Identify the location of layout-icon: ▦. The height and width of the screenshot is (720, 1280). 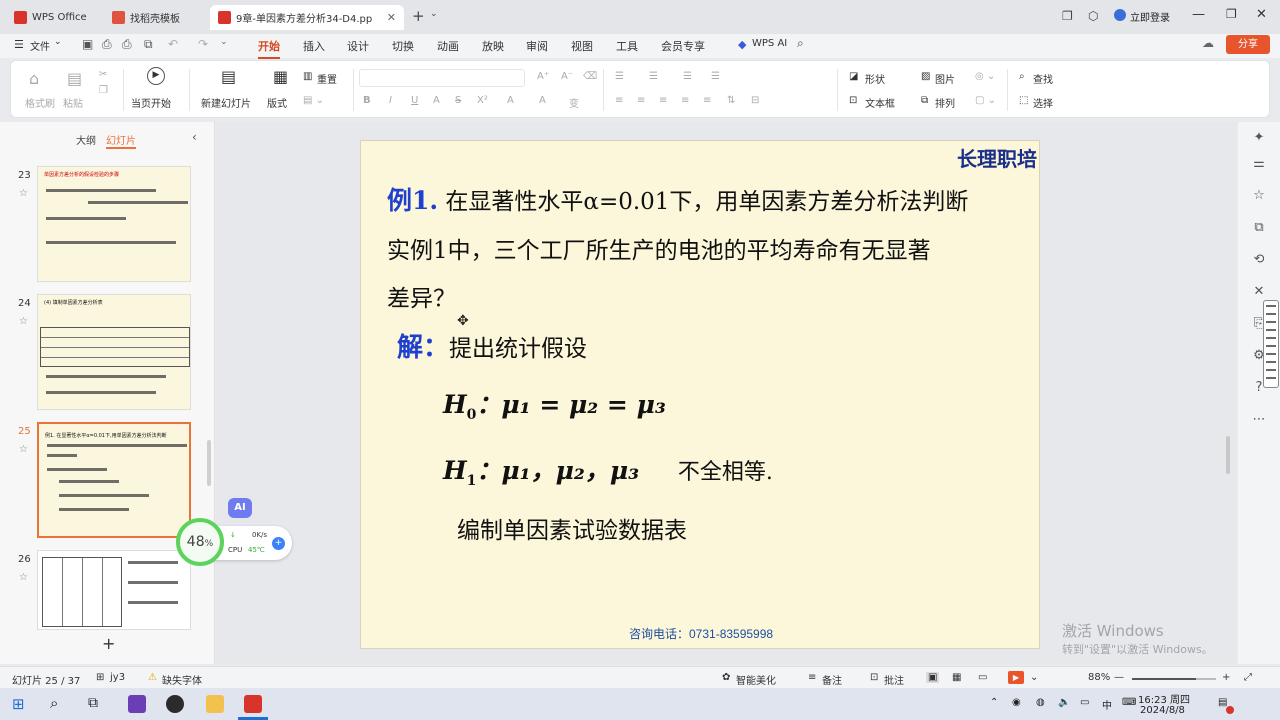
(280, 76).